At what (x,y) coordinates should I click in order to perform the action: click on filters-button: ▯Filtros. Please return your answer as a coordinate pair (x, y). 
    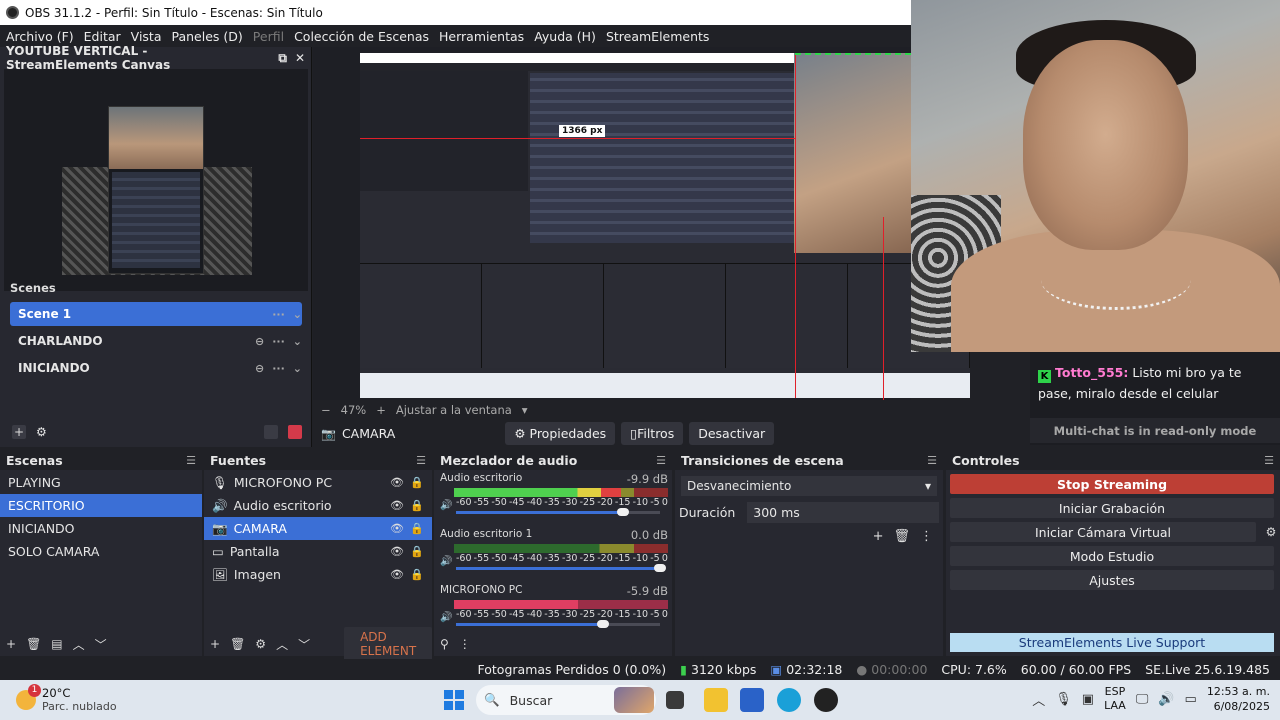
    Looking at the image, I should click on (652, 433).